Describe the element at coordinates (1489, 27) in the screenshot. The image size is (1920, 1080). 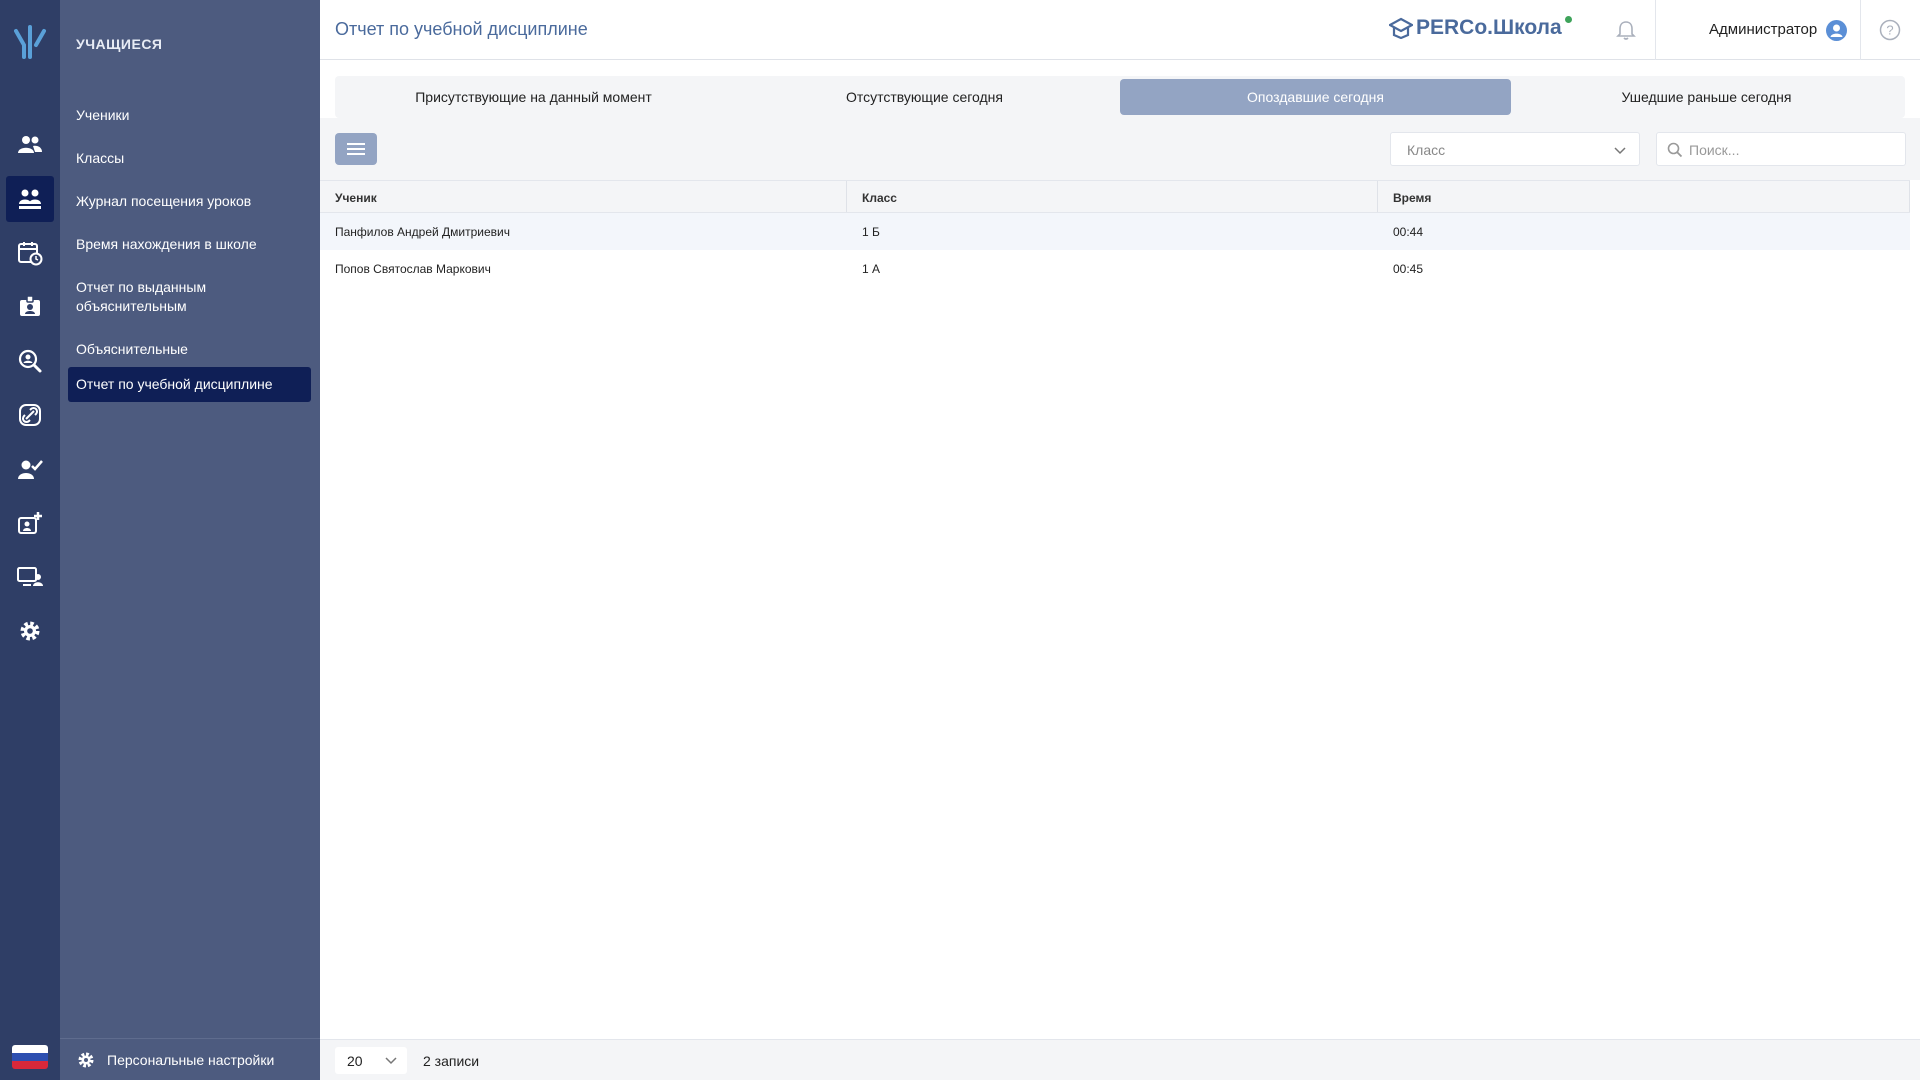
I see `brand-name: PERCo.Школа` at that location.